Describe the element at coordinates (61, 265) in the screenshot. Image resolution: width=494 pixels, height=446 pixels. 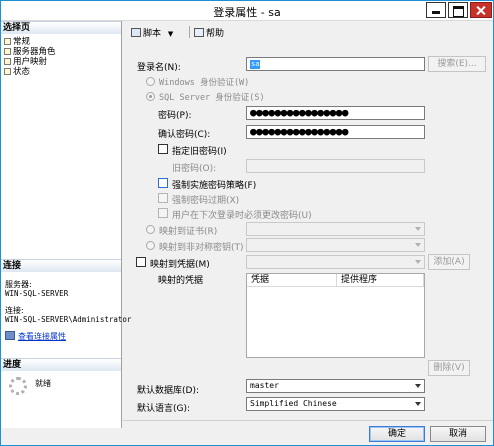
I see `connection-header: 连接` at that location.